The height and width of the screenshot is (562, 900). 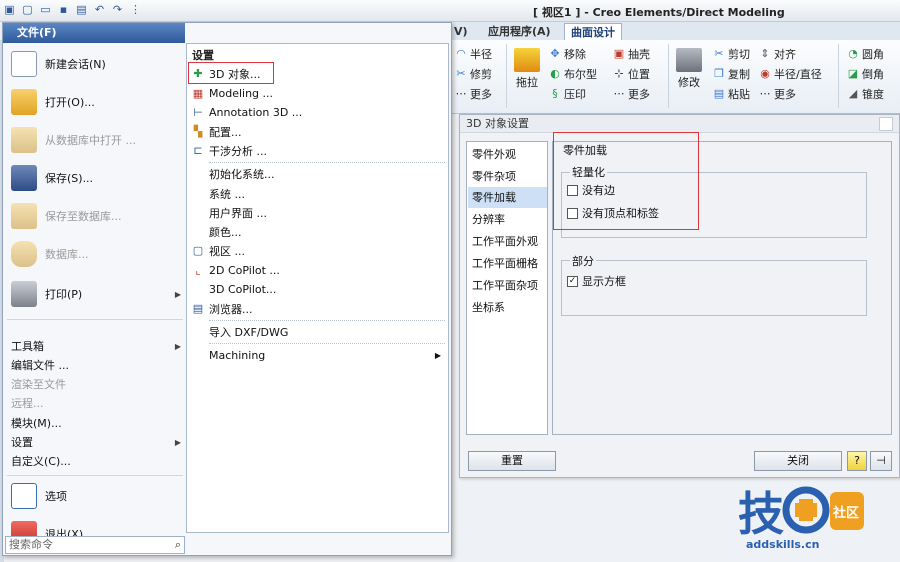 I want to click on move-button: ✥ 移除, so click(x=567, y=54).